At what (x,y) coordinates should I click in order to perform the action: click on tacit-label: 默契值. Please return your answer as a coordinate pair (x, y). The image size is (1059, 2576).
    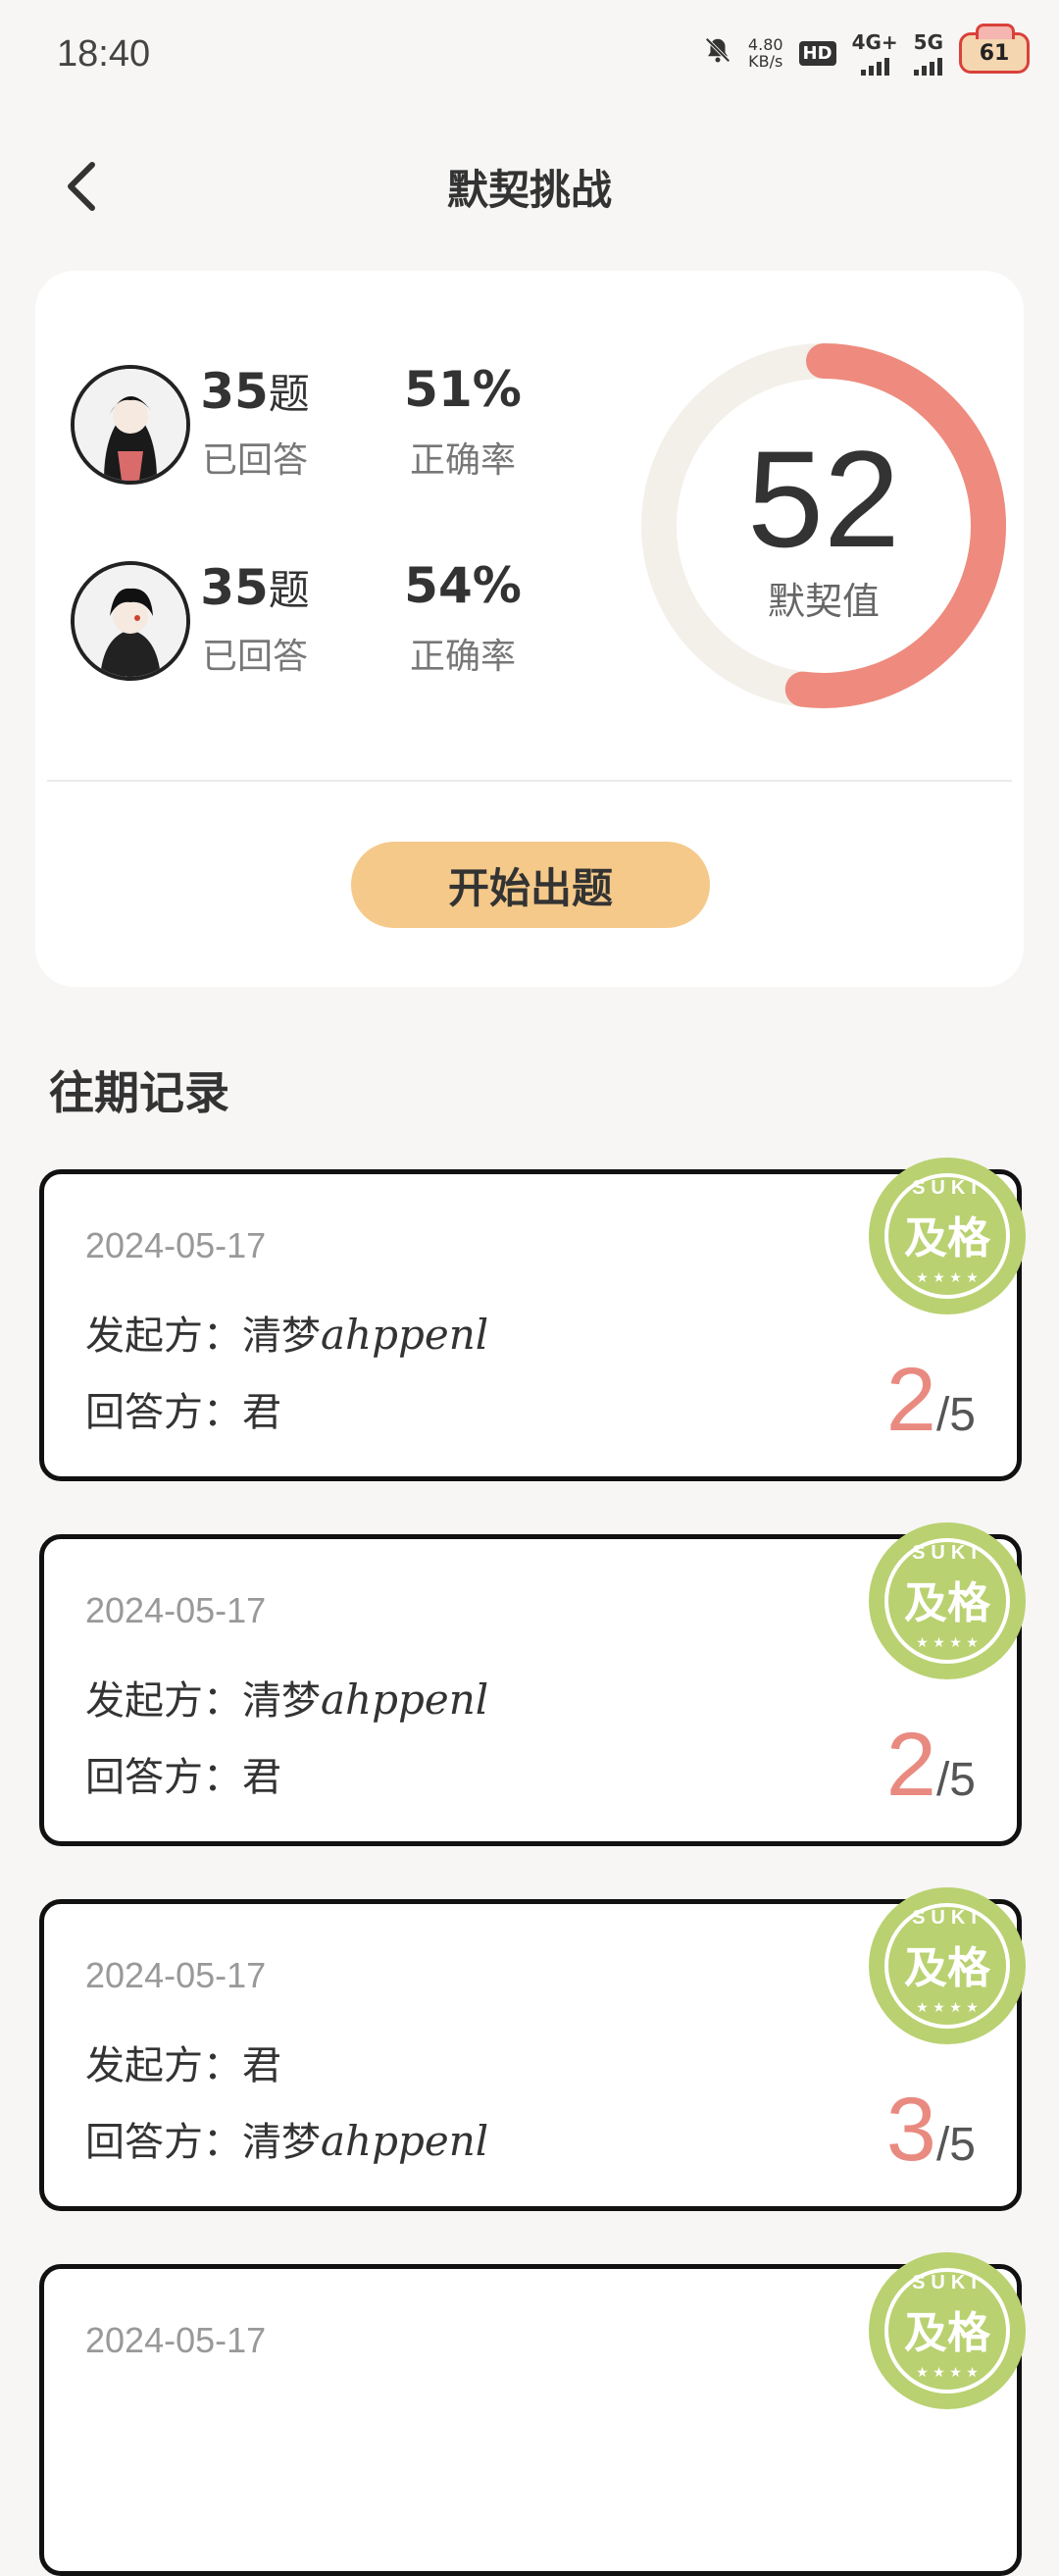
    Looking at the image, I should click on (823, 601).